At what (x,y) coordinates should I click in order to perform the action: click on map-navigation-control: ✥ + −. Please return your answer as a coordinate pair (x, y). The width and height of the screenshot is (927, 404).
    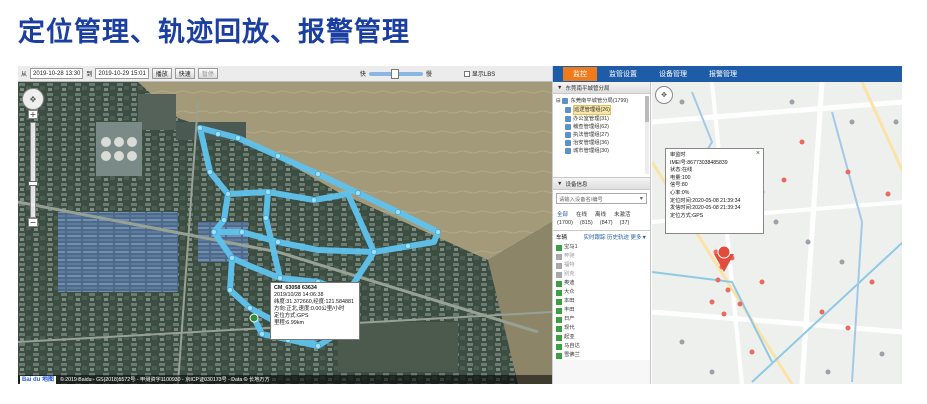
    Looking at the image, I should click on (33, 157).